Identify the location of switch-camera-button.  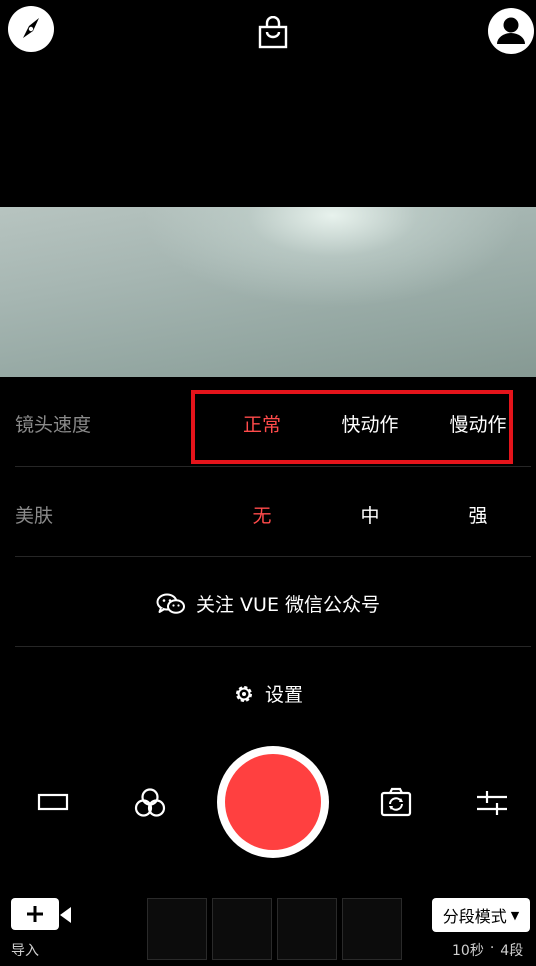
(396, 804).